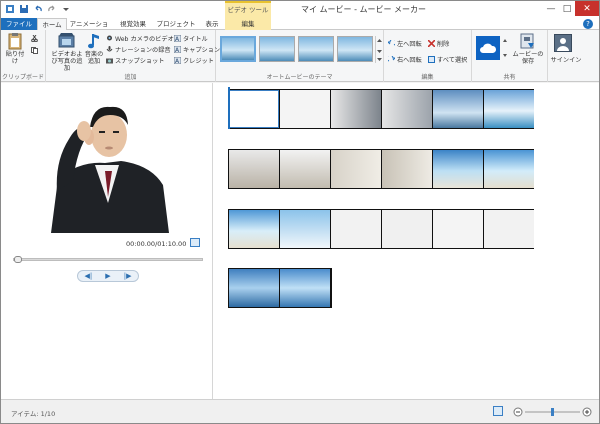 The image size is (600, 424). Describe the element at coordinates (140, 38) in the screenshot. I see `webcam-button: Web カメラのビデオ` at that location.